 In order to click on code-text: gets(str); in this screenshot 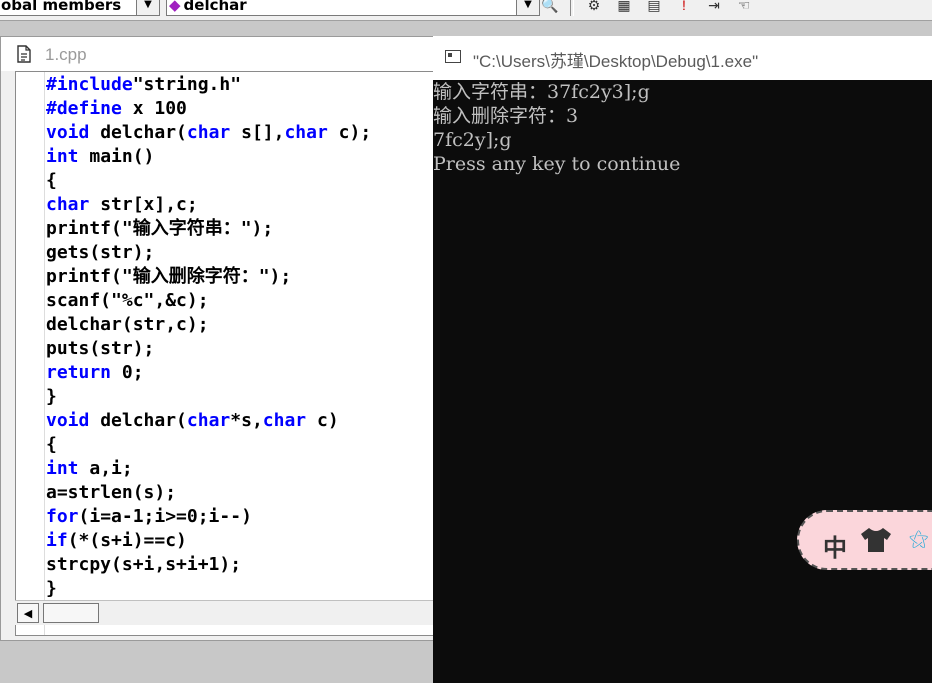, I will do `click(100, 252)`.